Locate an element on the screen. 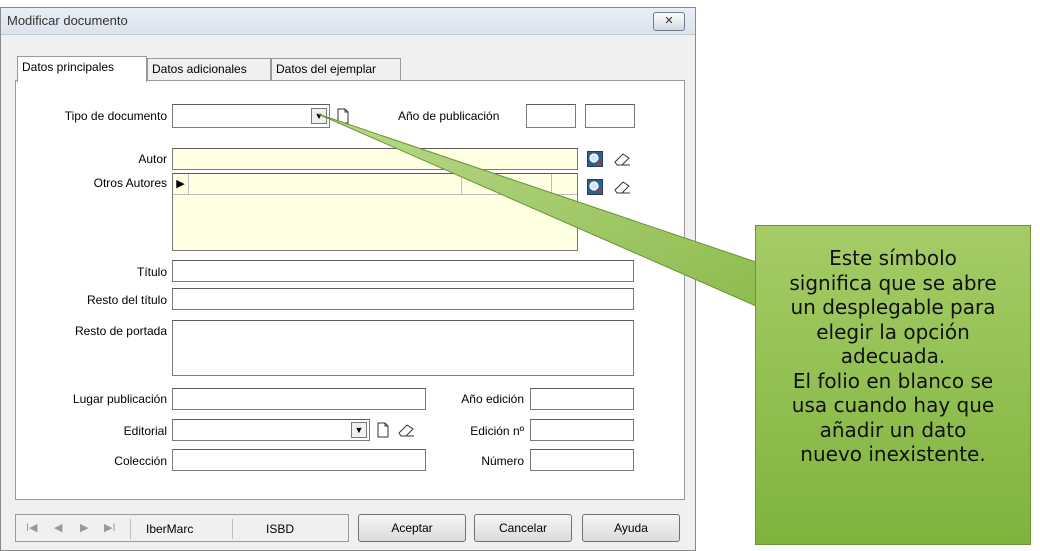 The width and height of the screenshot is (1040, 551). tab-datos-del-ejemplar: Datos del ejemplar is located at coordinates (336, 69).